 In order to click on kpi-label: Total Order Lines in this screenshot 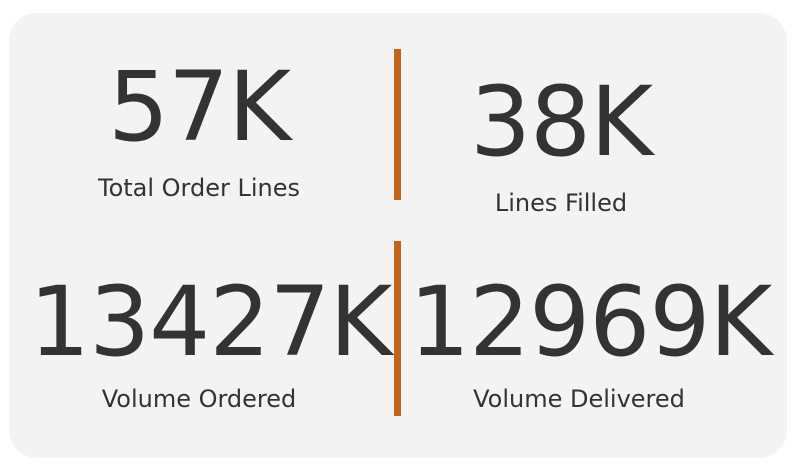, I will do `click(199, 188)`.